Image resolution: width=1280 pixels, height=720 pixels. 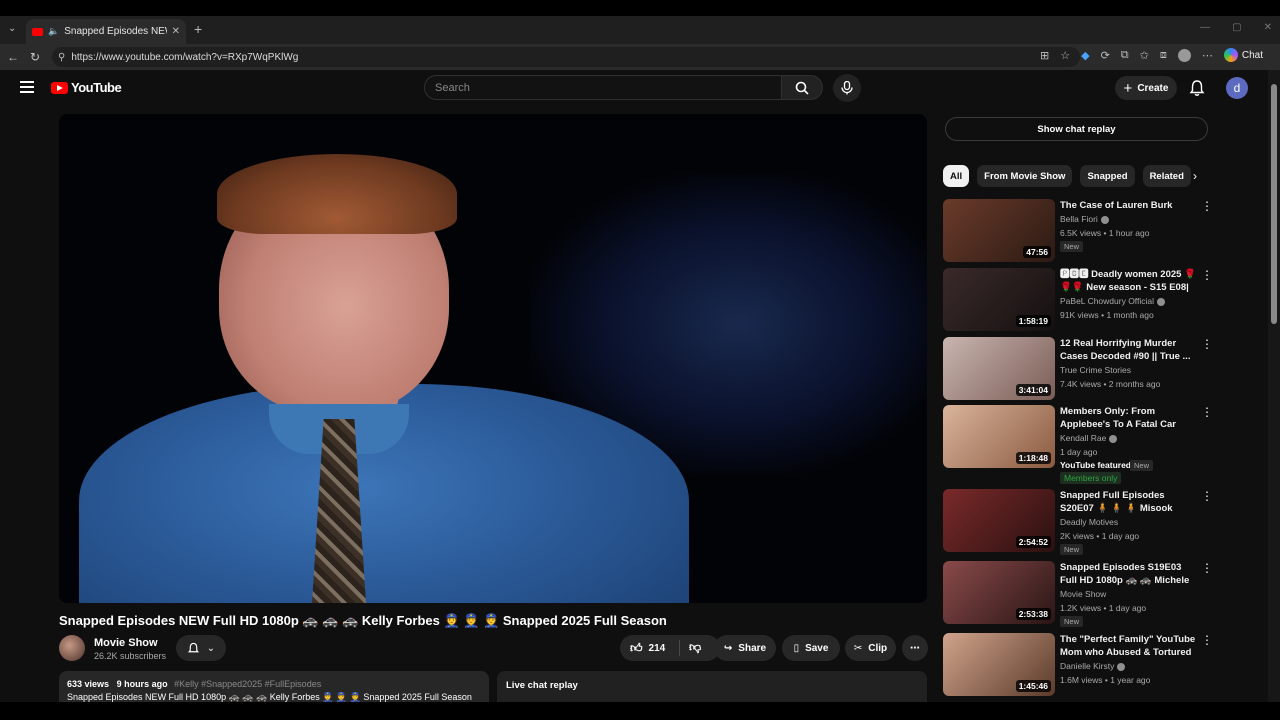 I want to click on create-button: + Create, so click(x=1146, y=88).